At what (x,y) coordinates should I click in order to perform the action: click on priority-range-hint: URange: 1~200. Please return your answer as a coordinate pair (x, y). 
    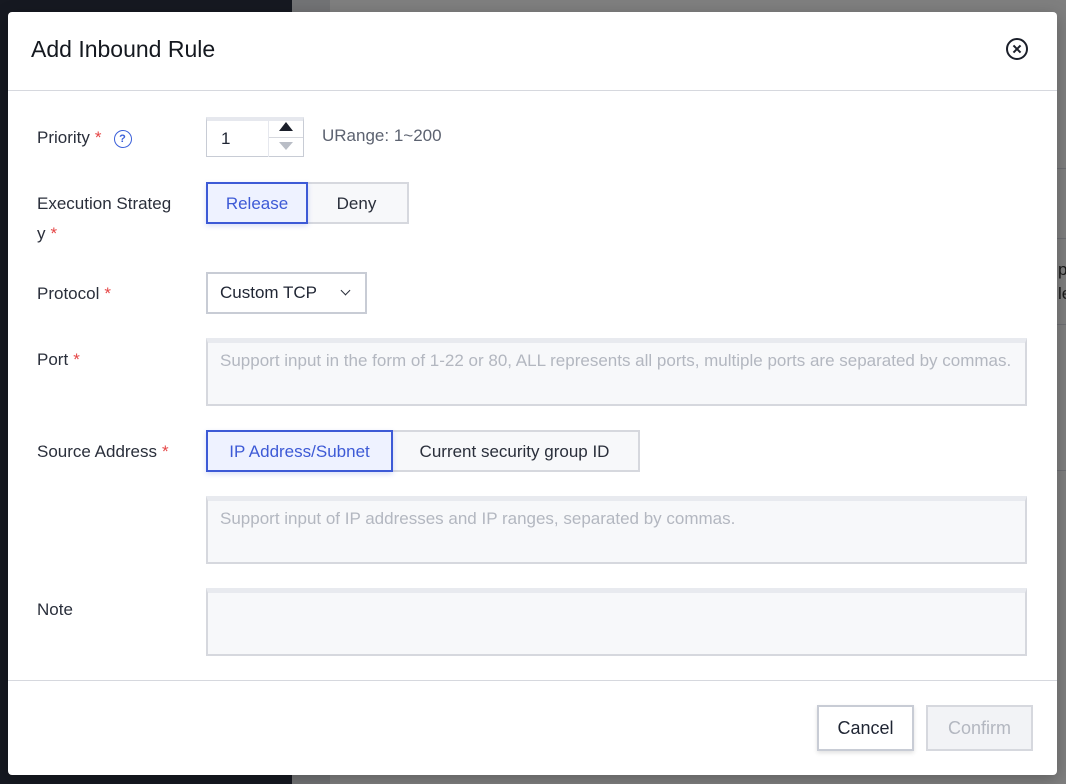
    Looking at the image, I should click on (382, 135).